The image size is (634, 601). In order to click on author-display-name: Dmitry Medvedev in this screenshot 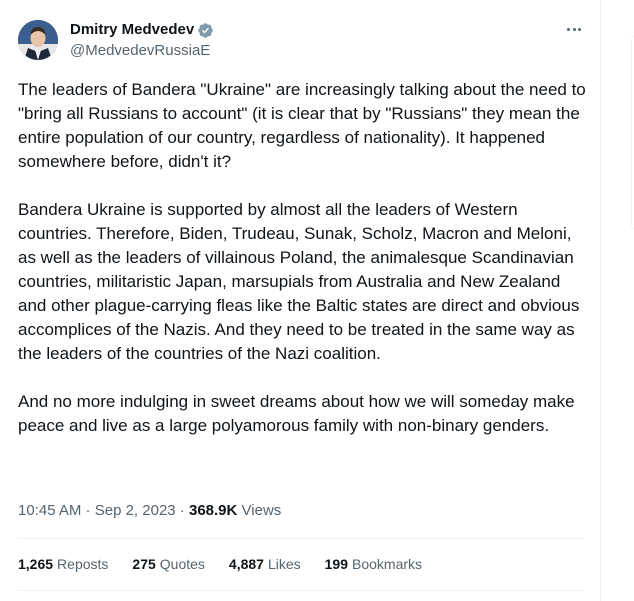, I will do `click(132, 30)`.